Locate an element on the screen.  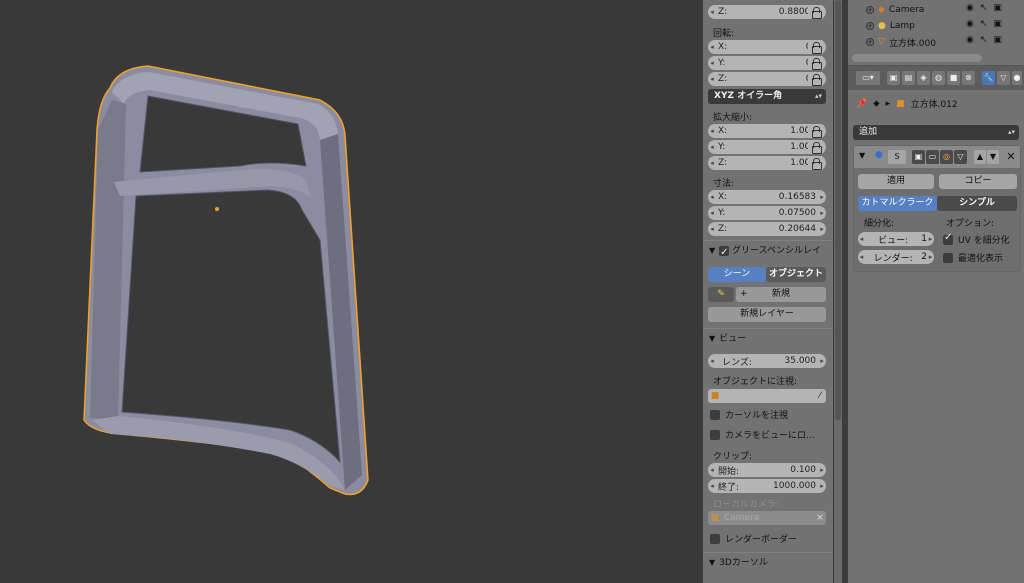
scene-tab-icon: ◈ is located at coordinates (923, 78).